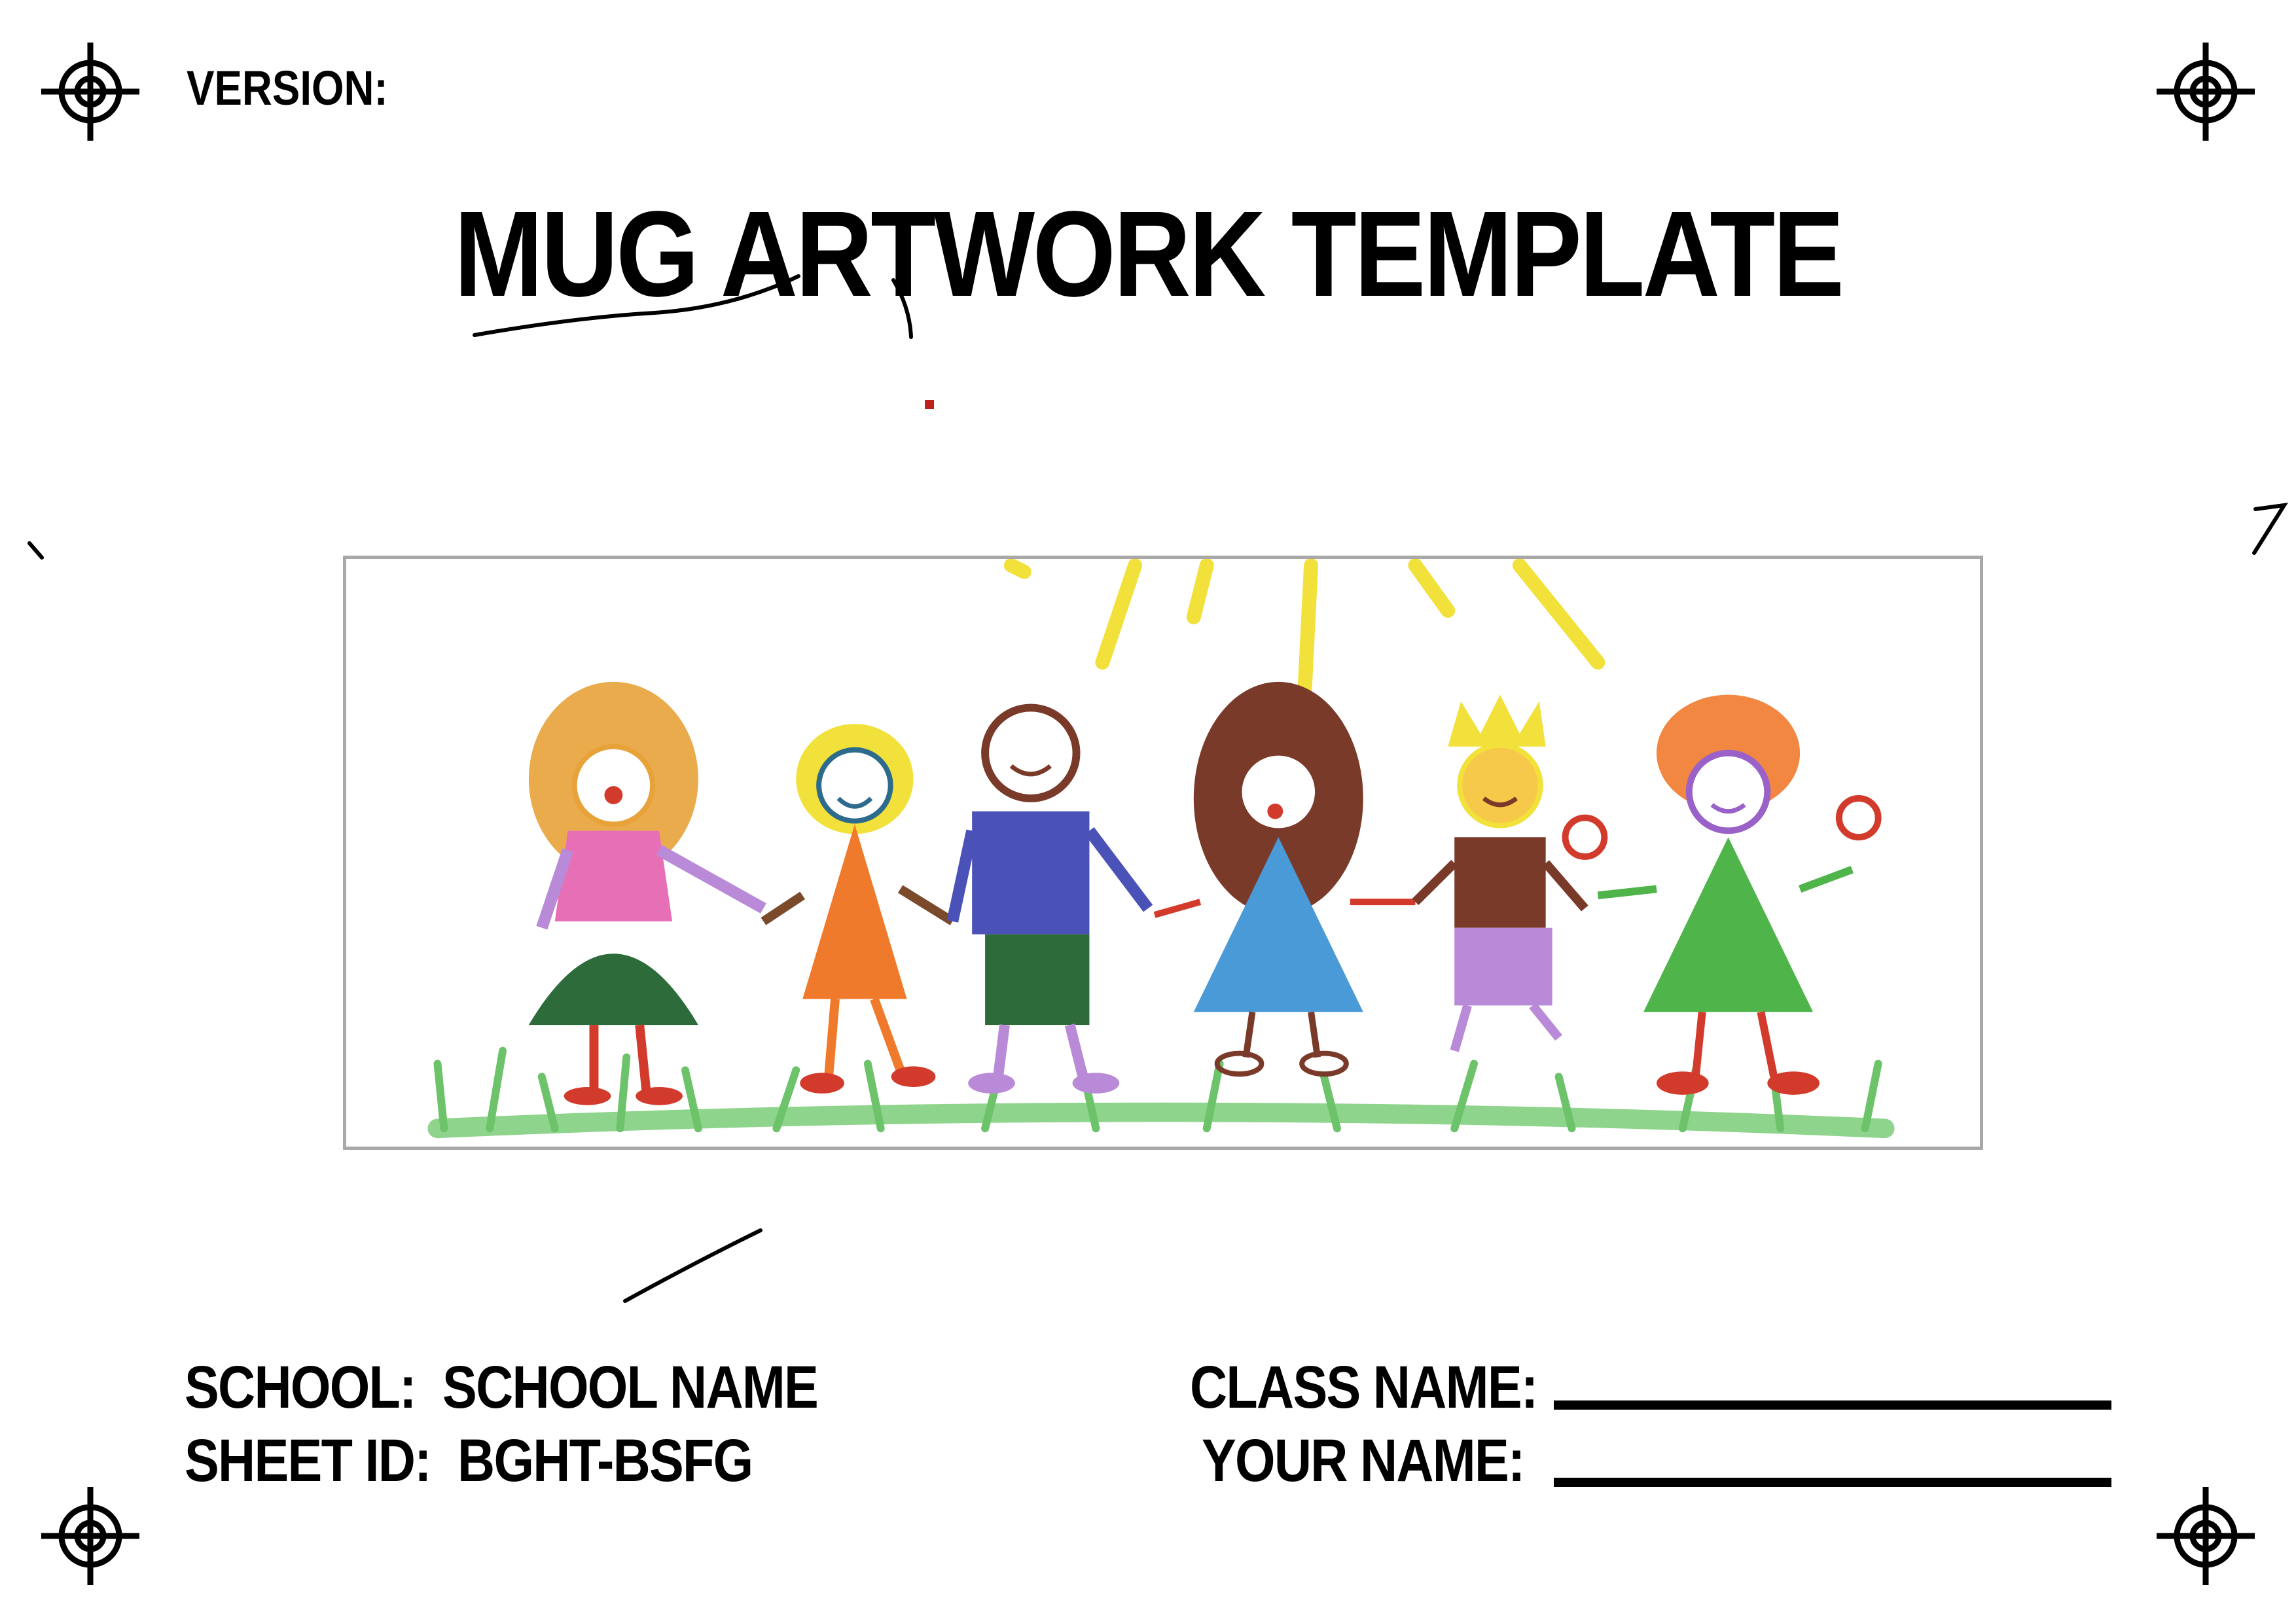 This screenshot has width=2296, height=1623. I want to click on your-name-row: YOUR NAME:, so click(1363, 1461).